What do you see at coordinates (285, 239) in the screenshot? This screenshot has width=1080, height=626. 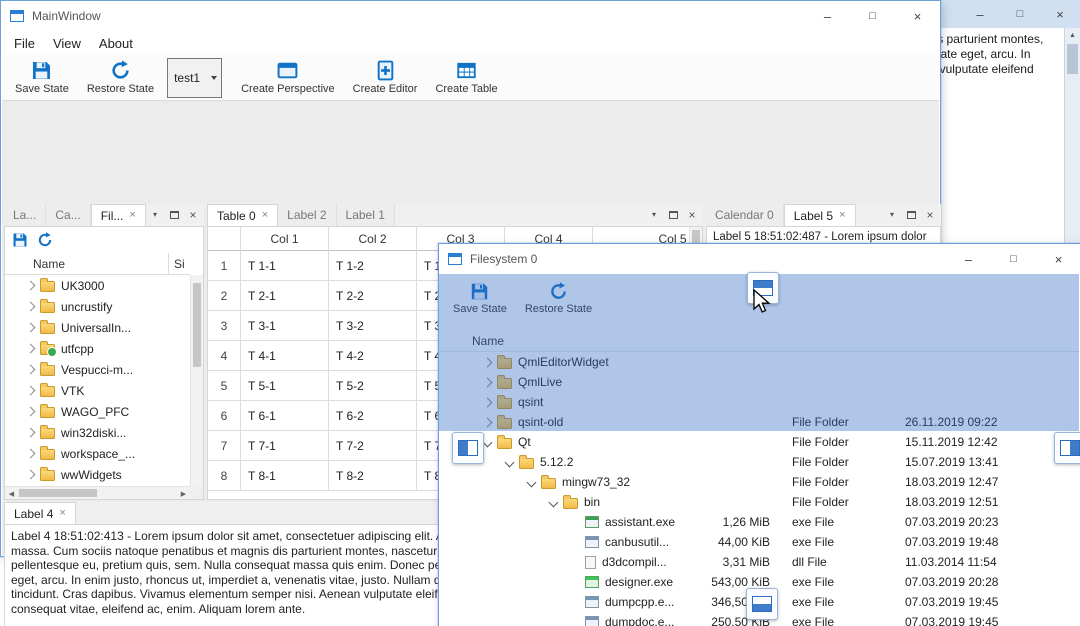 I see `column-header: Col 1` at bounding box center [285, 239].